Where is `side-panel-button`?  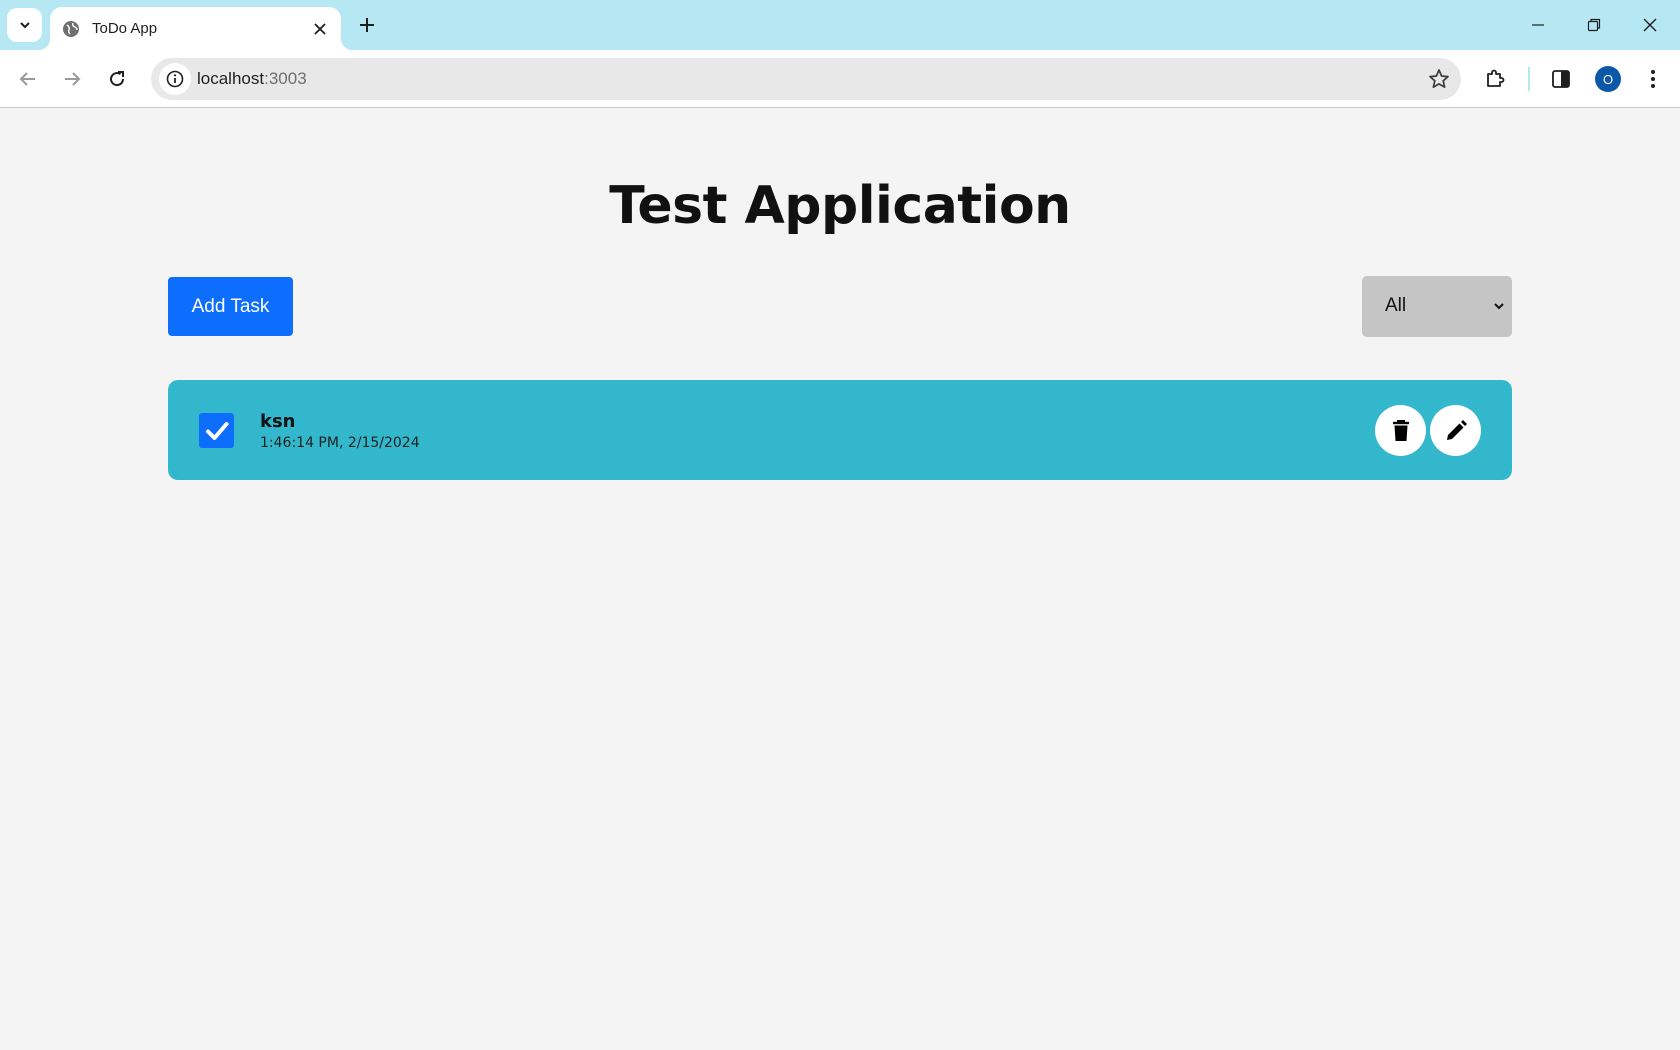
side-panel-button is located at coordinates (1561, 79).